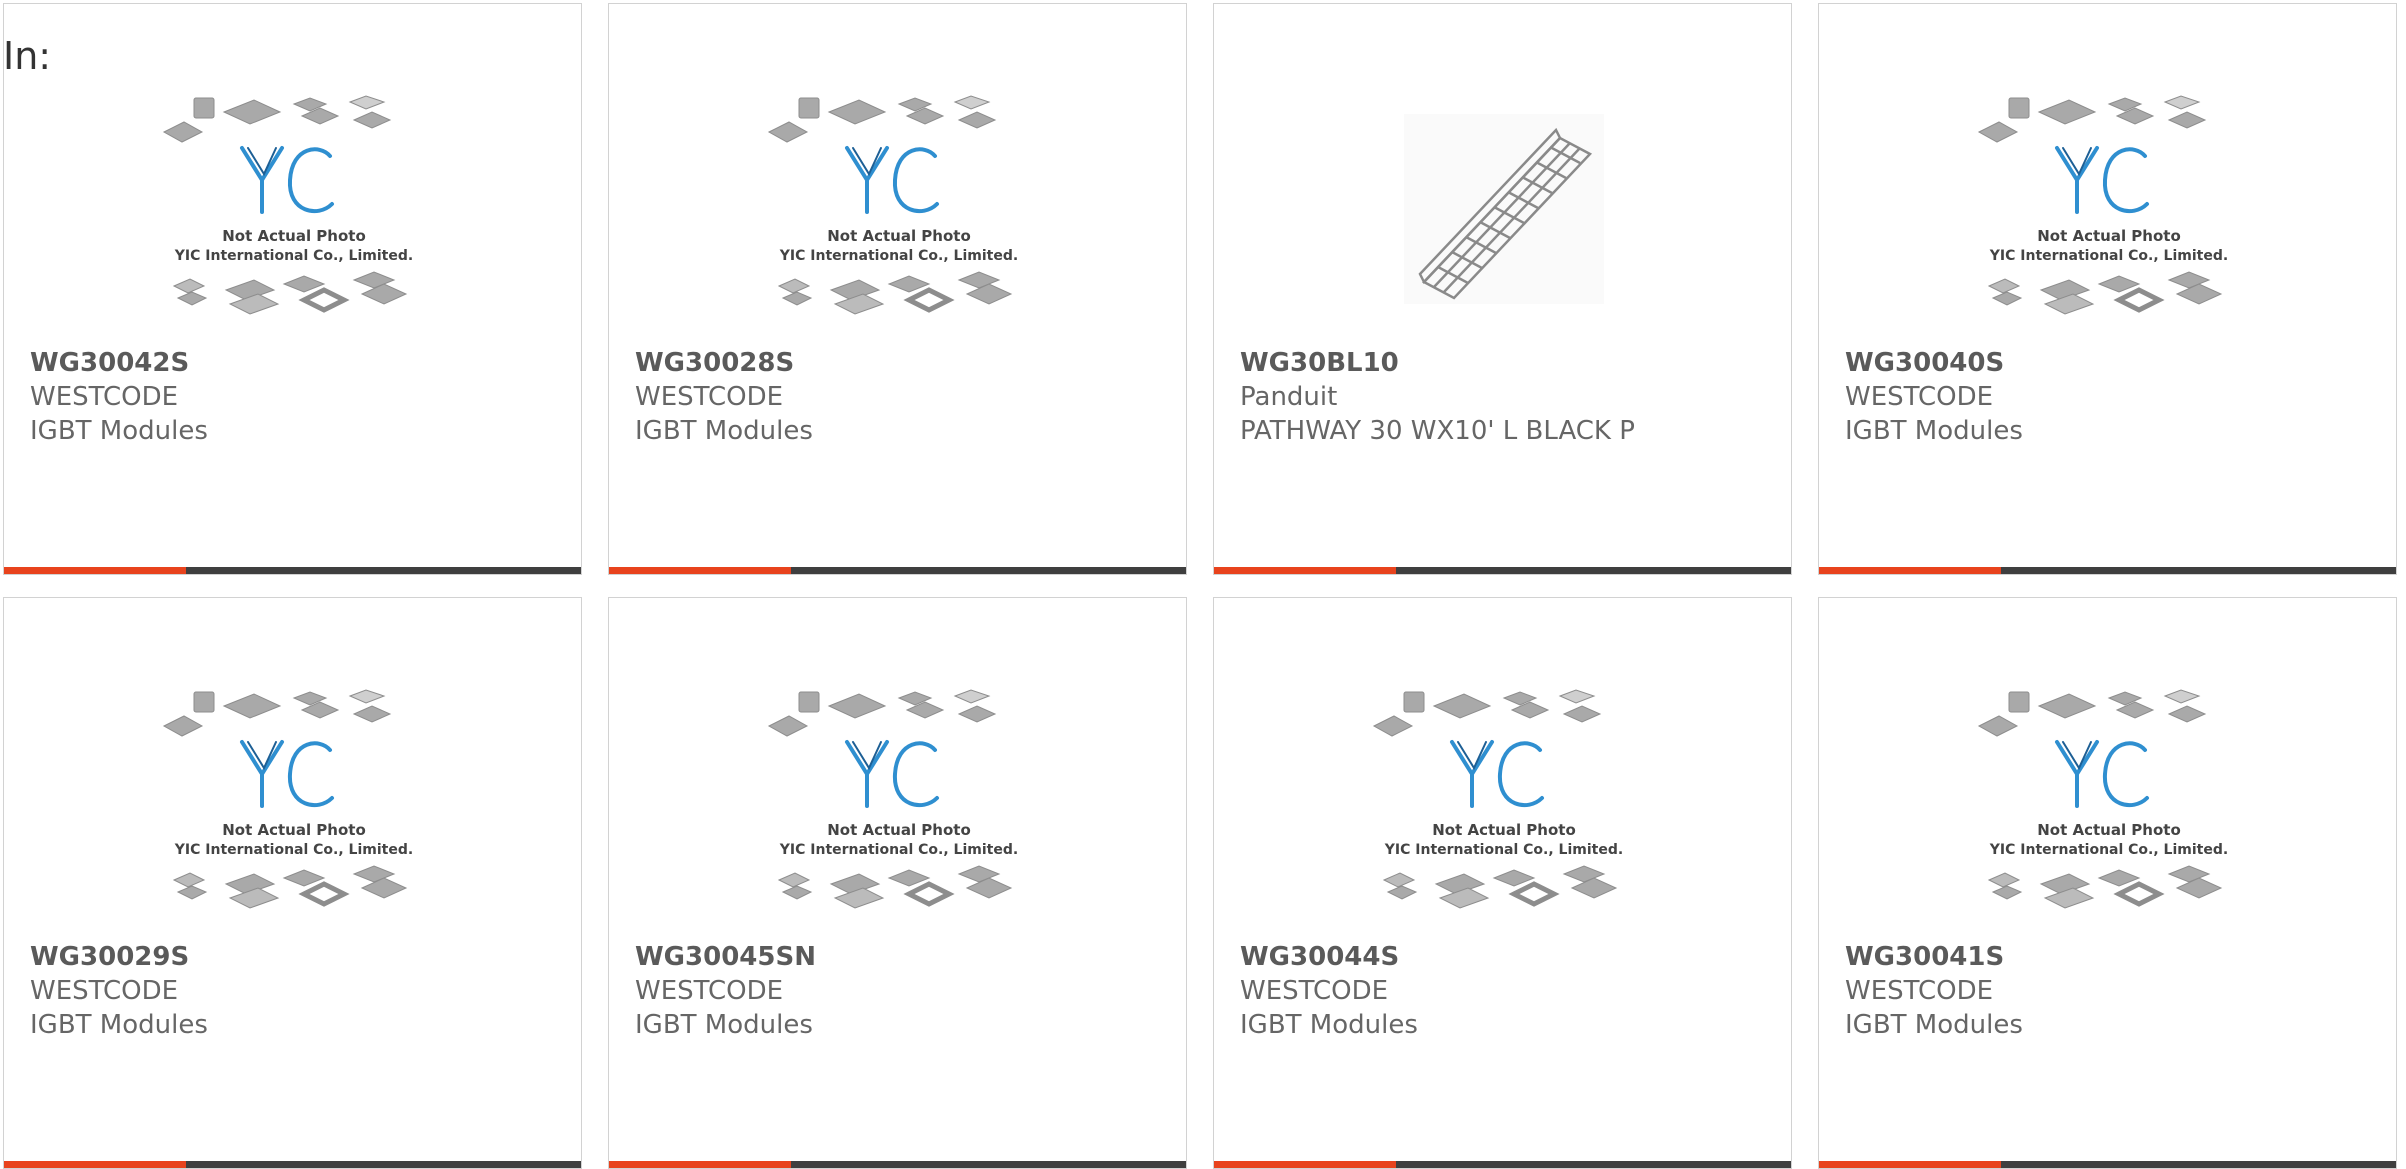  What do you see at coordinates (900, 991) in the screenshot?
I see `product-info: WG30045SN WESTCODE IGBT Modules` at bounding box center [900, 991].